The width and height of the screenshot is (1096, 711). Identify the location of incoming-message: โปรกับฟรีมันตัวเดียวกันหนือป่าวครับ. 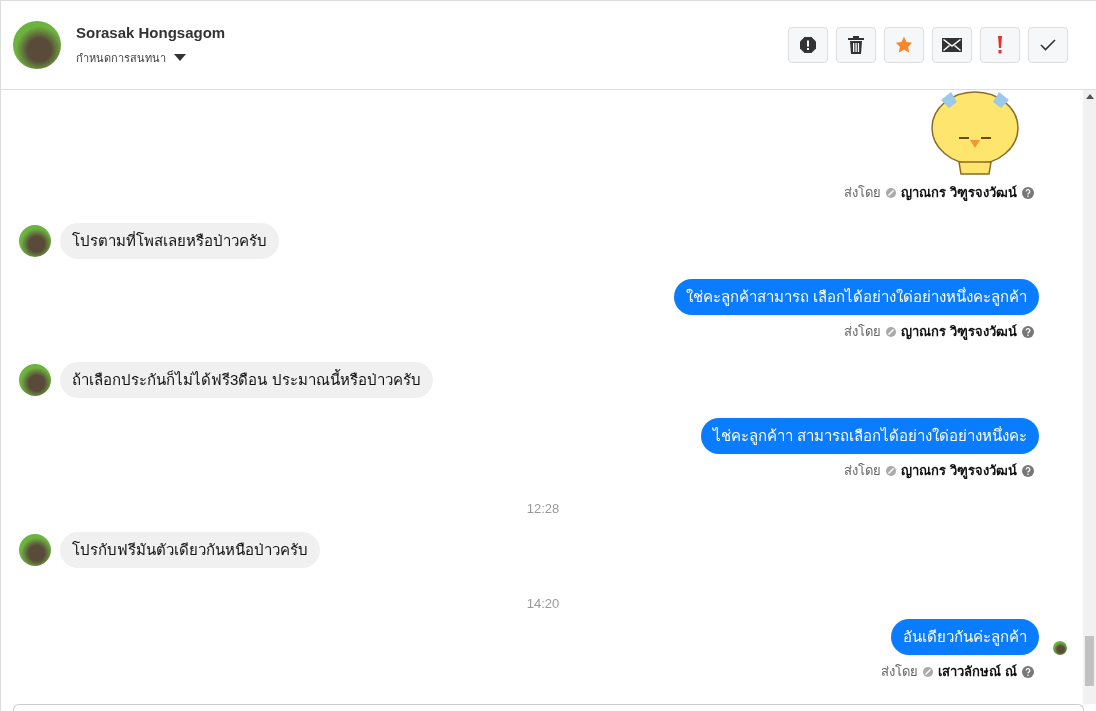
(190, 550).